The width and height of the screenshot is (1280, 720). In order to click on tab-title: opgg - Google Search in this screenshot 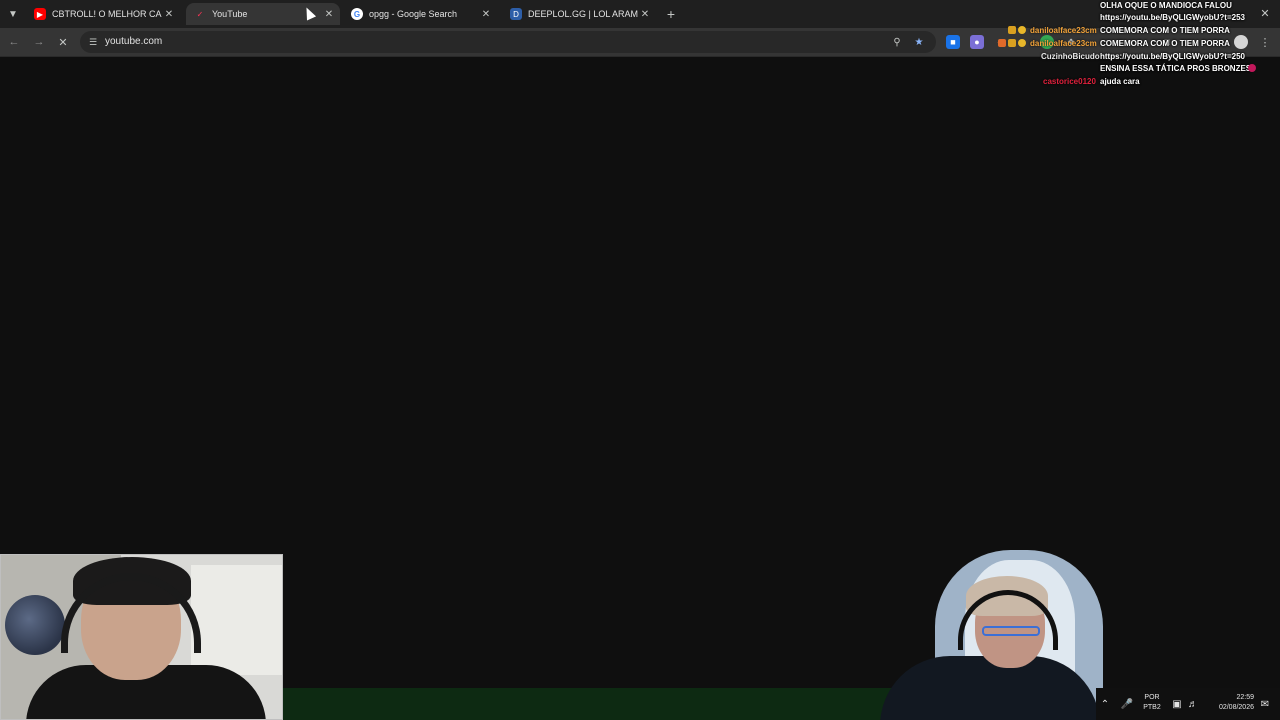, I will do `click(413, 14)`.